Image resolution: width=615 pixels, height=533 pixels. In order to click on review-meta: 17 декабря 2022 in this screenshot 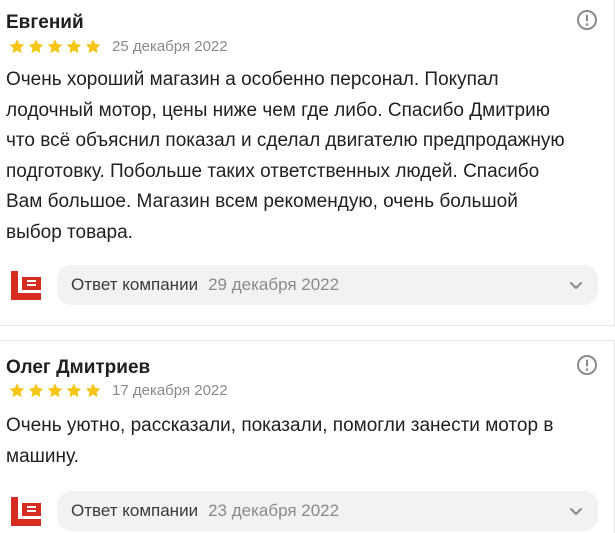, I will do `click(118, 390)`.